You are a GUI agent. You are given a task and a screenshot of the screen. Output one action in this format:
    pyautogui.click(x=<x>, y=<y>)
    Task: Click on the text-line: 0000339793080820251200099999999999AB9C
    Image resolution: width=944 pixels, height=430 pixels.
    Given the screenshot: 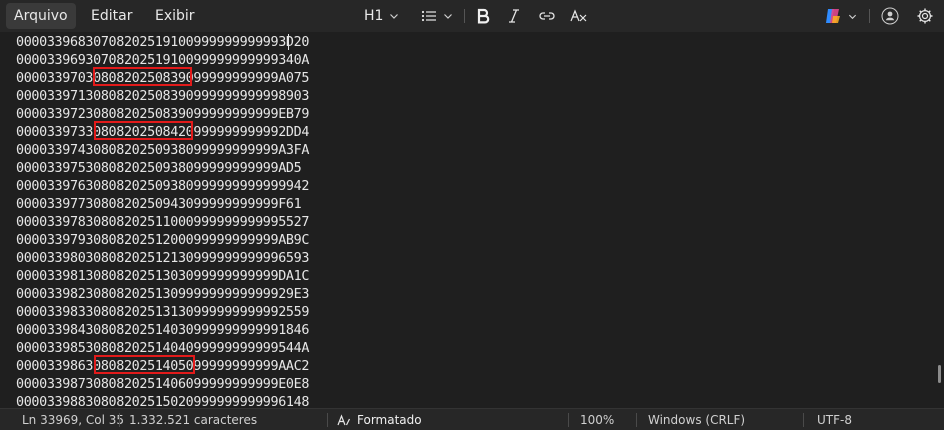 What is the action you would take?
    pyautogui.click(x=163, y=240)
    